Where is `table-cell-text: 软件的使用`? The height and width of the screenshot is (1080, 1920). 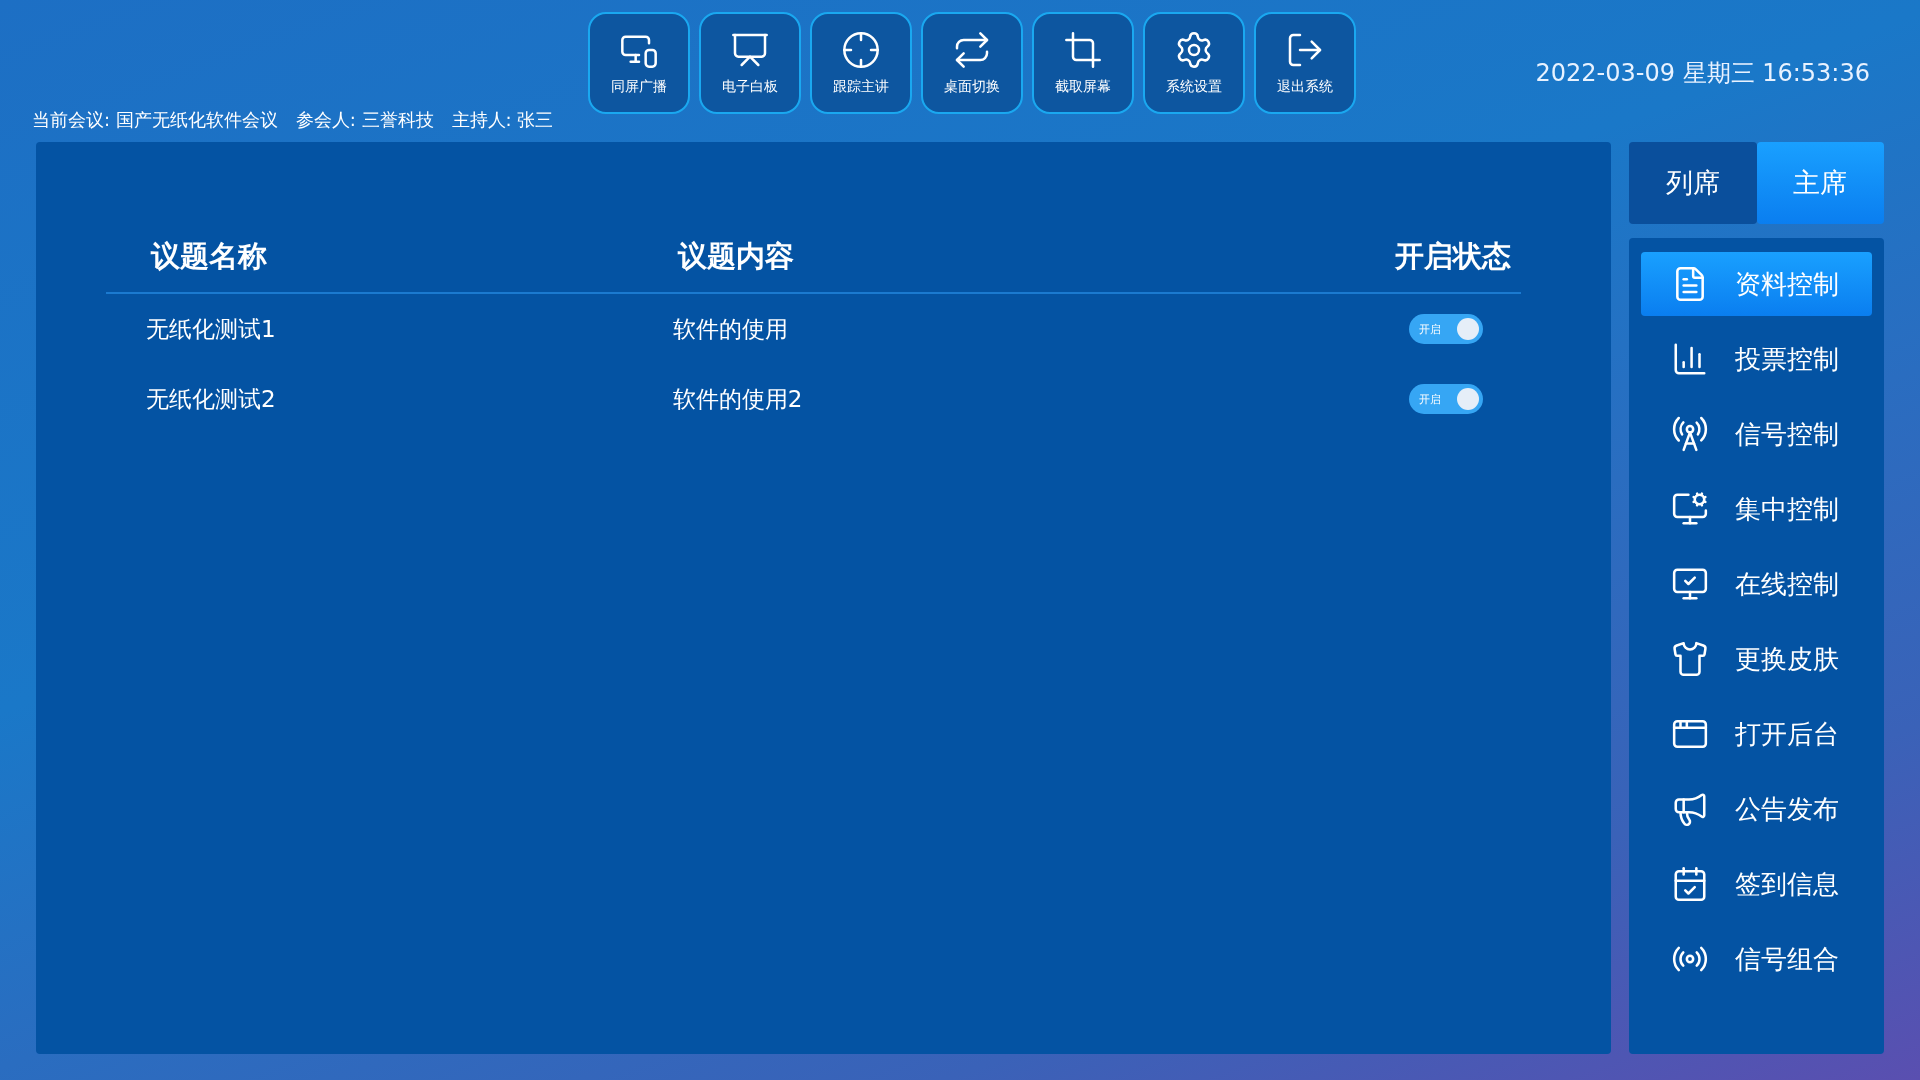 table-cell-text: 软件的使用 is located at coordinates (730, 329).